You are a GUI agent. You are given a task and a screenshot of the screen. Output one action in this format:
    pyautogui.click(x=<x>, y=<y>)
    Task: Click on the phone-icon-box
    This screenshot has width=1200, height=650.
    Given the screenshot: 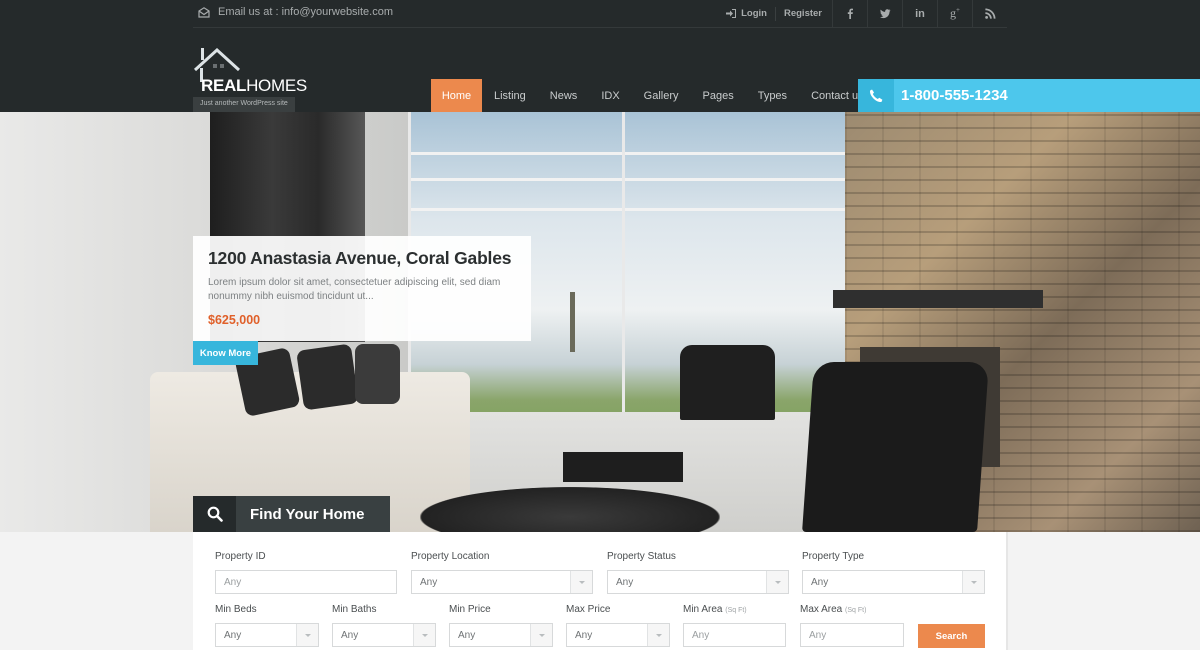 What is the action you would take?
    pyautogui.click(x=876, y=95)
    